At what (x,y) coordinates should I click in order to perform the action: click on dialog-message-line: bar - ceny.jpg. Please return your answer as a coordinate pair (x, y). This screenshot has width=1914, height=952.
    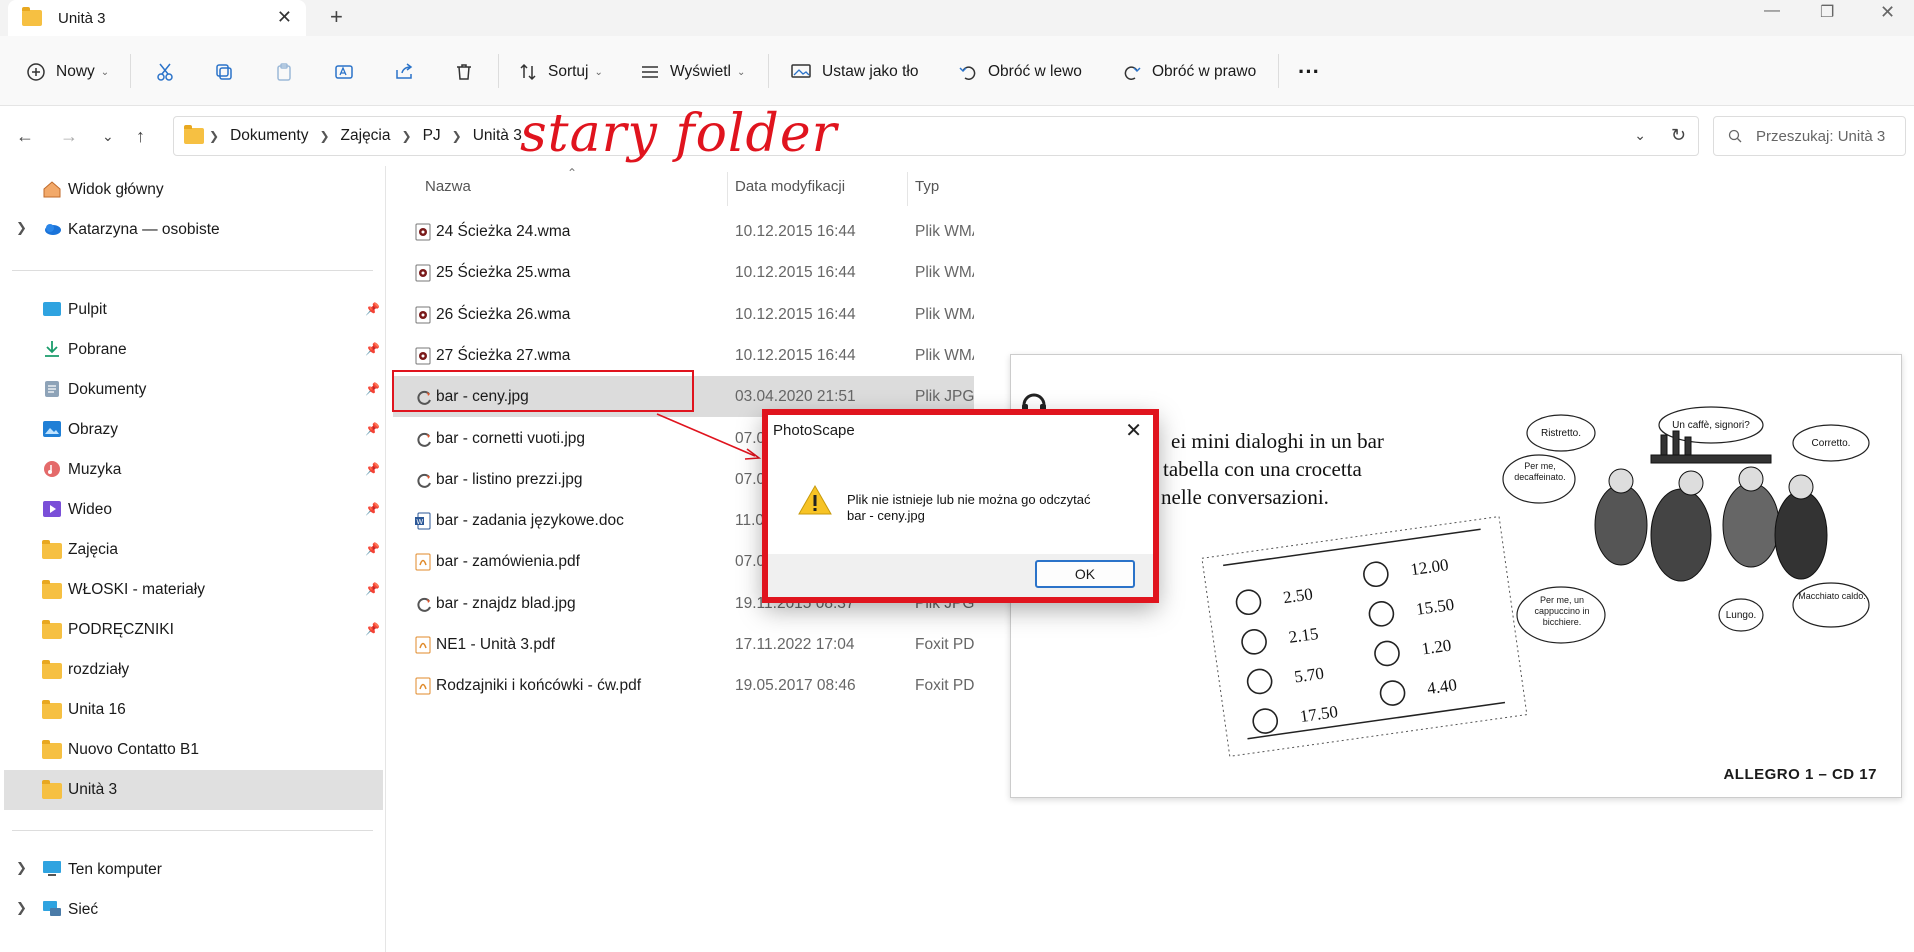
    Looking at the image, I should click on (886, 515).